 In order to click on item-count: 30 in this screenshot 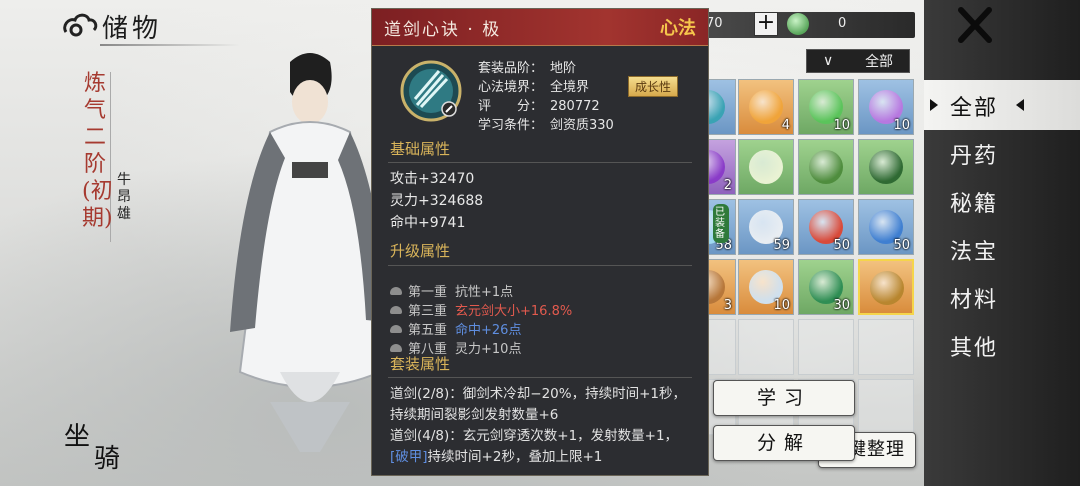, I will do `click(841, 305)`.